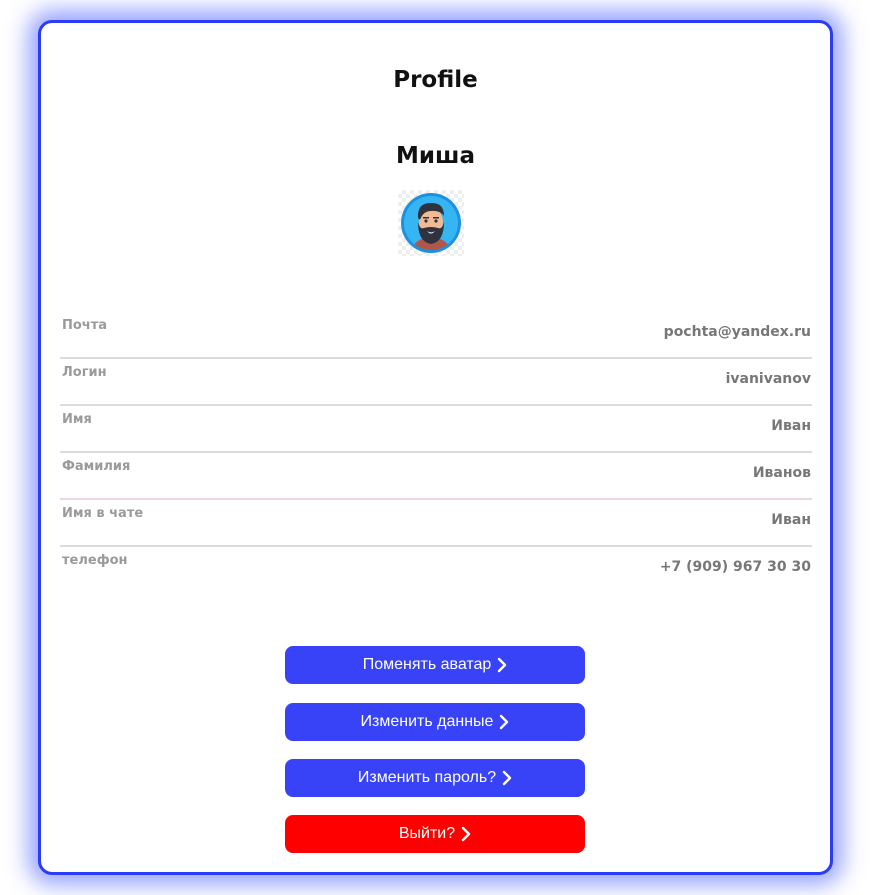 The height and width of the screenshot is (895, 882). Describe the element at coordinates (436, 382) in the screenshot. I see `field-row-login: Логин ivanivanov` at that location.